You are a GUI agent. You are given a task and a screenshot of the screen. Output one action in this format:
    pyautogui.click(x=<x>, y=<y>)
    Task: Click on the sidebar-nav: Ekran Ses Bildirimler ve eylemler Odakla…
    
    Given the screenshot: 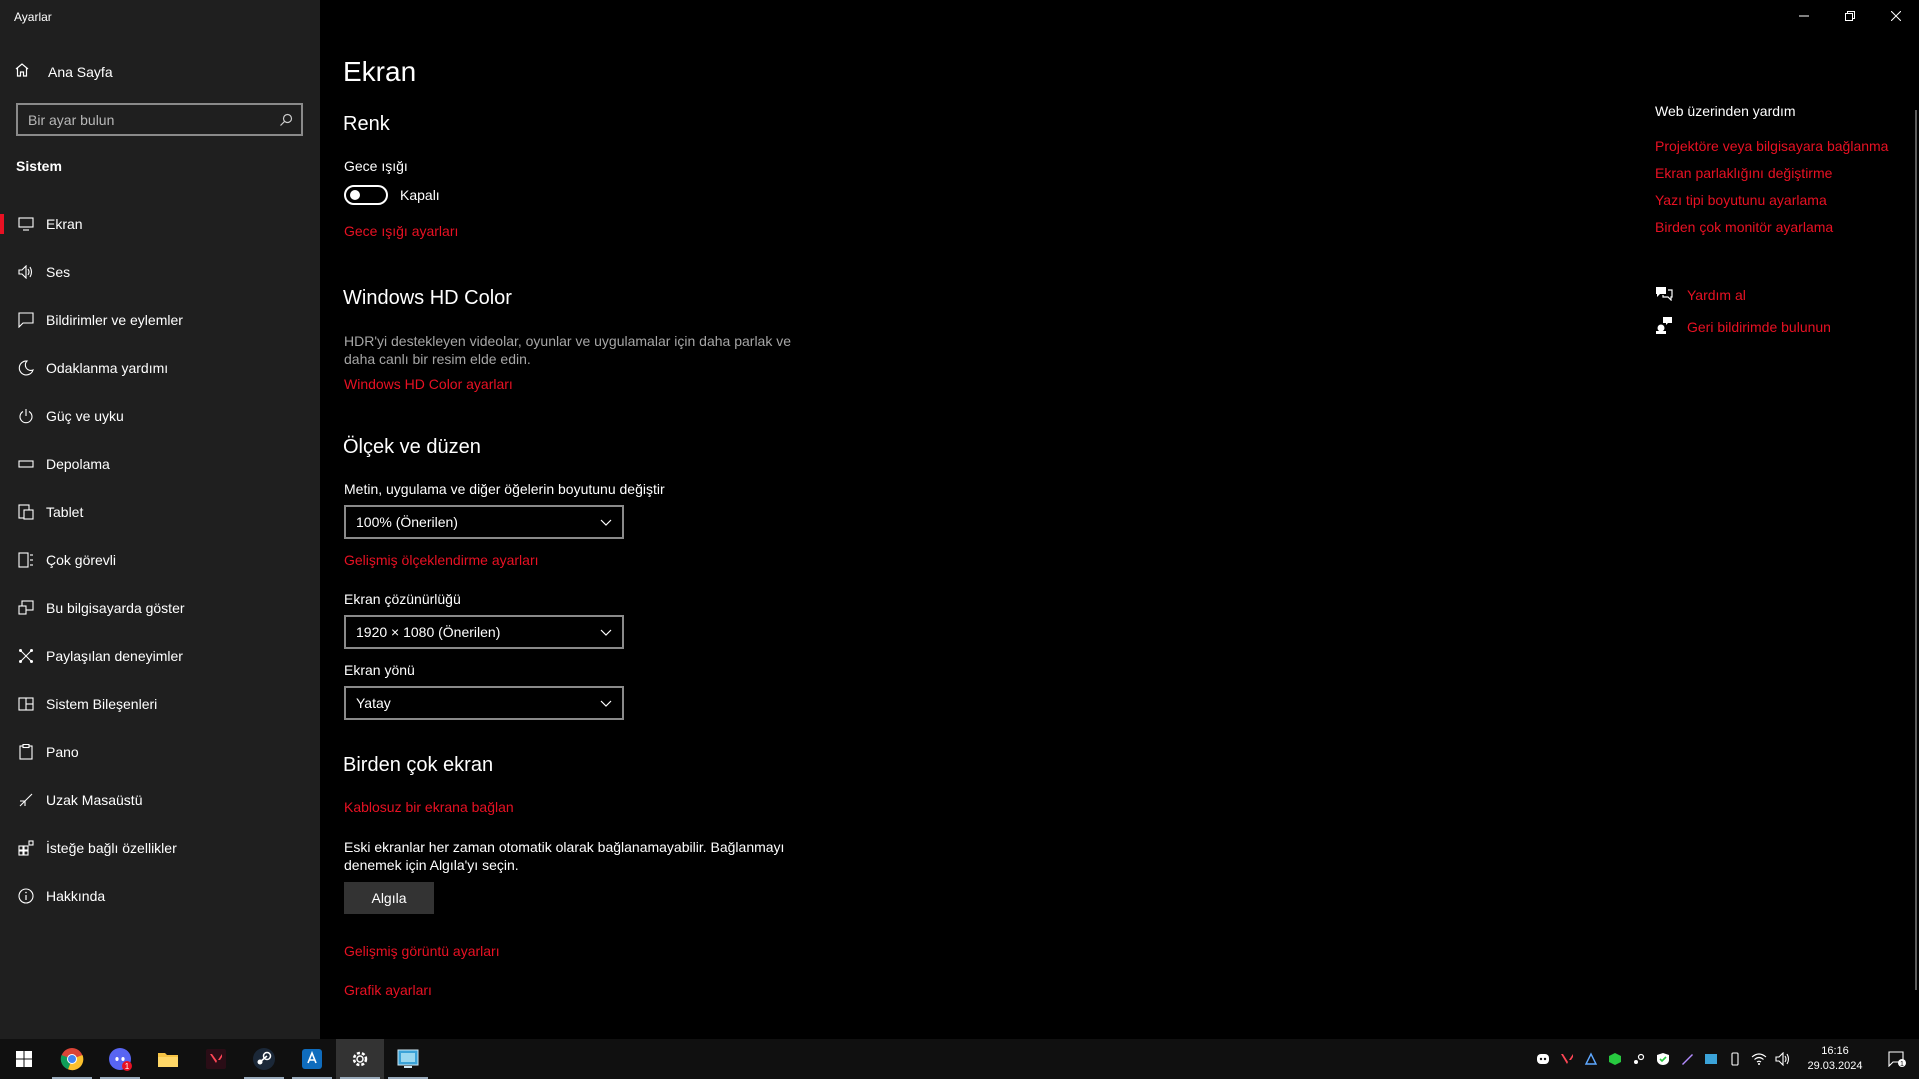 What is the action you would take?
    pyautogui.click(x=160, y=560)
    